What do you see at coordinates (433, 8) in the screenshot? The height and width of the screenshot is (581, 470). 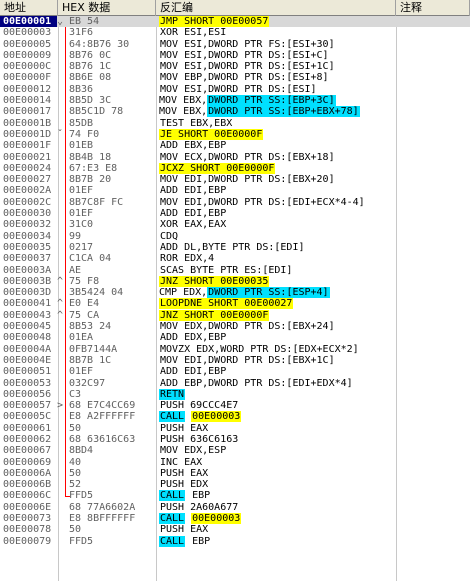 I see `comment-column-header: 注释` at bounding box center [433, 8].